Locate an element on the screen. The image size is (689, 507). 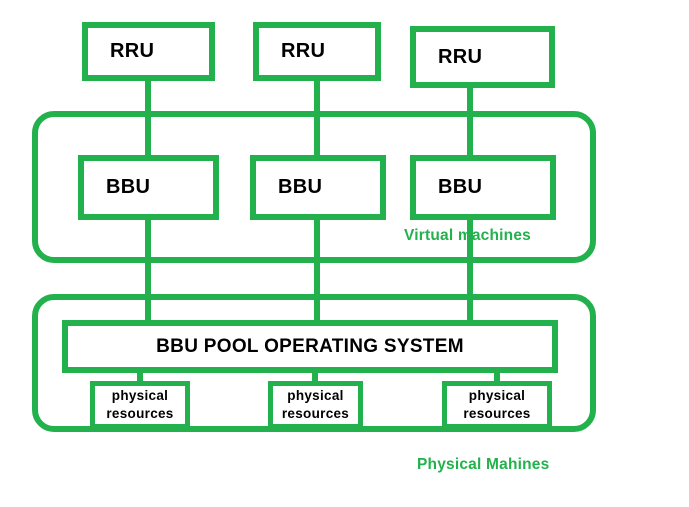
rru-node-2: RRU is located at coordinates (317, 51).